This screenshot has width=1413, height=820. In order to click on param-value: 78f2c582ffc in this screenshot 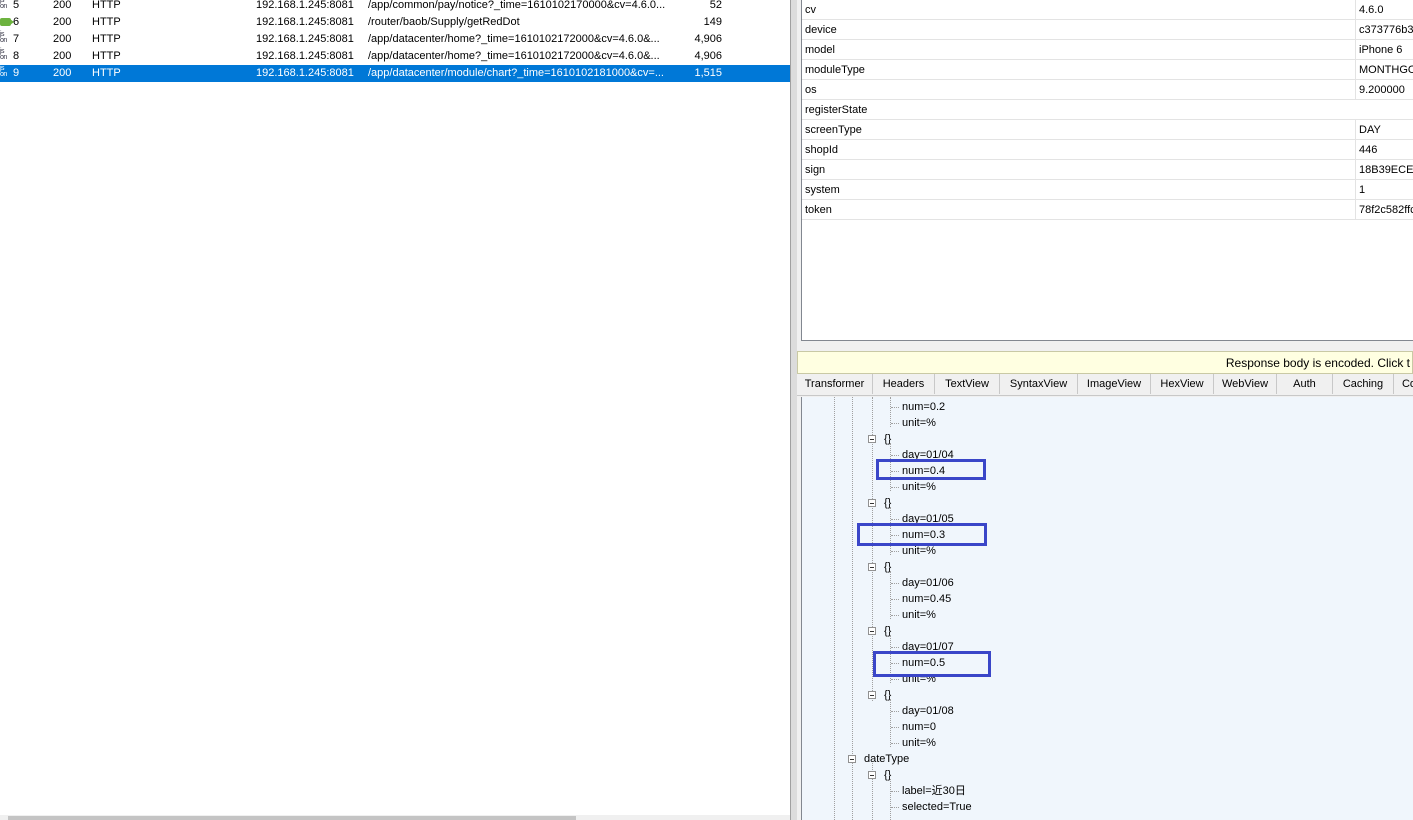, I will do `click(1384, 210)`.